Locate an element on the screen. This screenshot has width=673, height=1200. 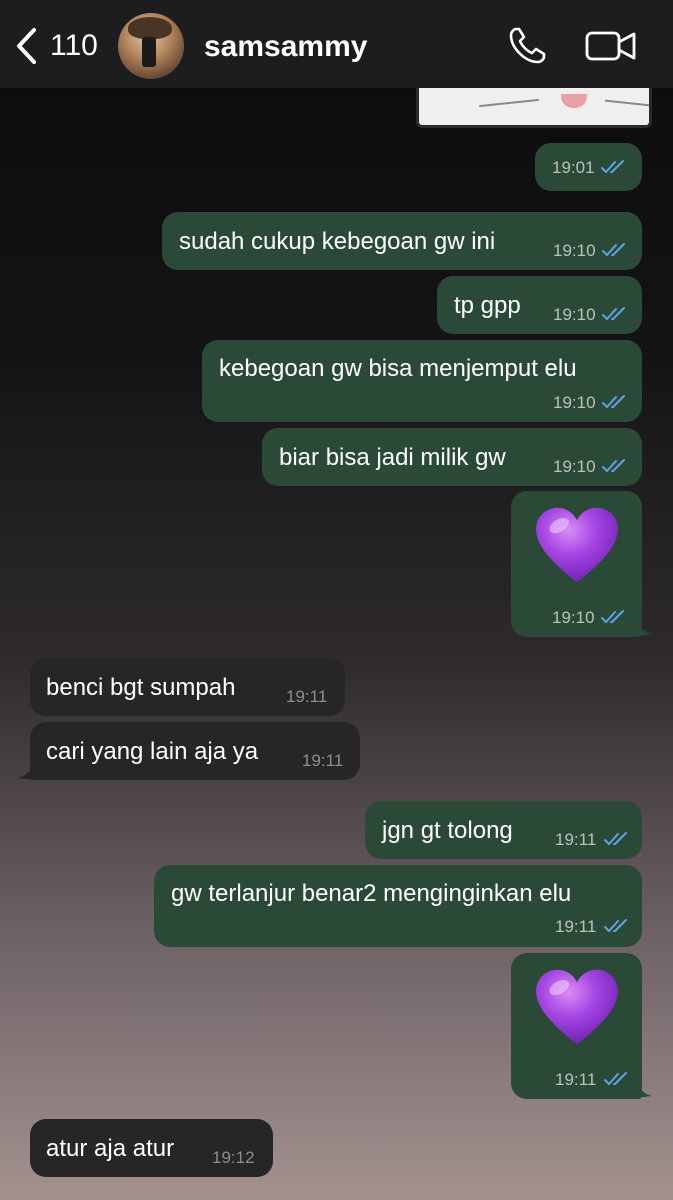
message-text: biar bisa jadi milik gw is located at coordinates (392, 457).